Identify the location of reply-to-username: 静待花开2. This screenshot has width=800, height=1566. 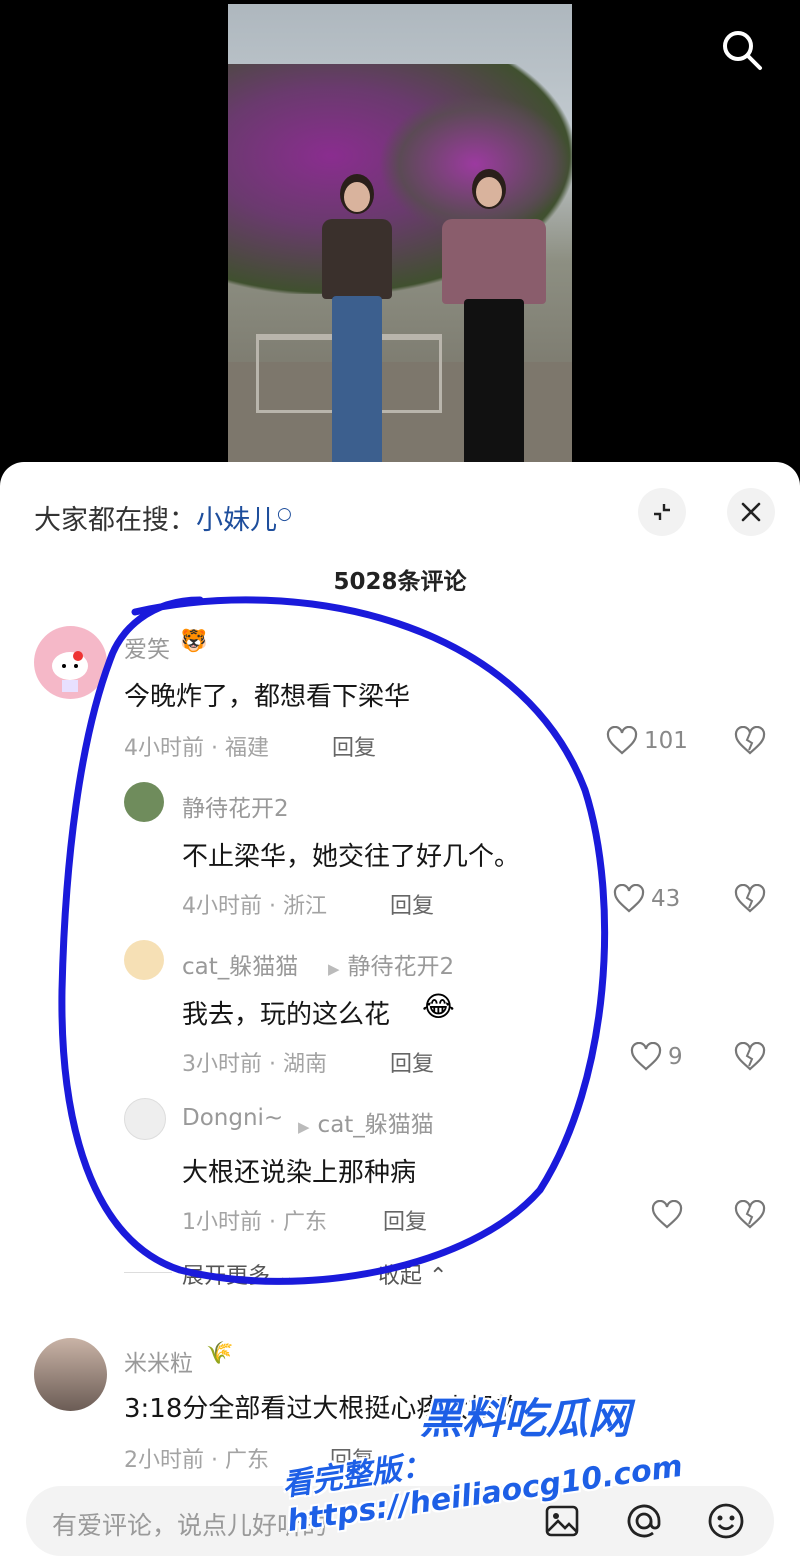
(401, 967).